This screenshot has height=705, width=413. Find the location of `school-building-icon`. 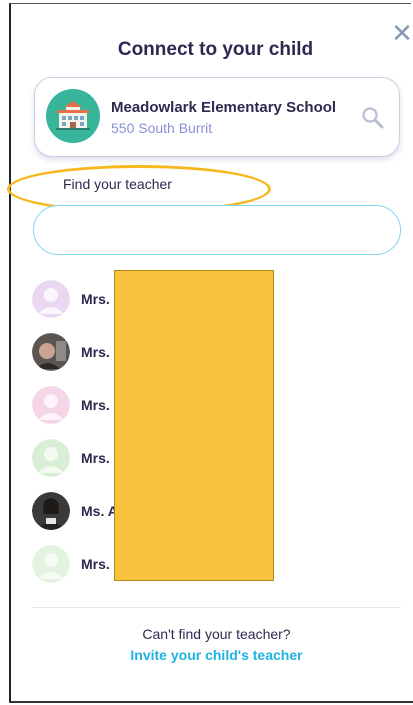

school-building-icon is located at coordinates (73, 116).